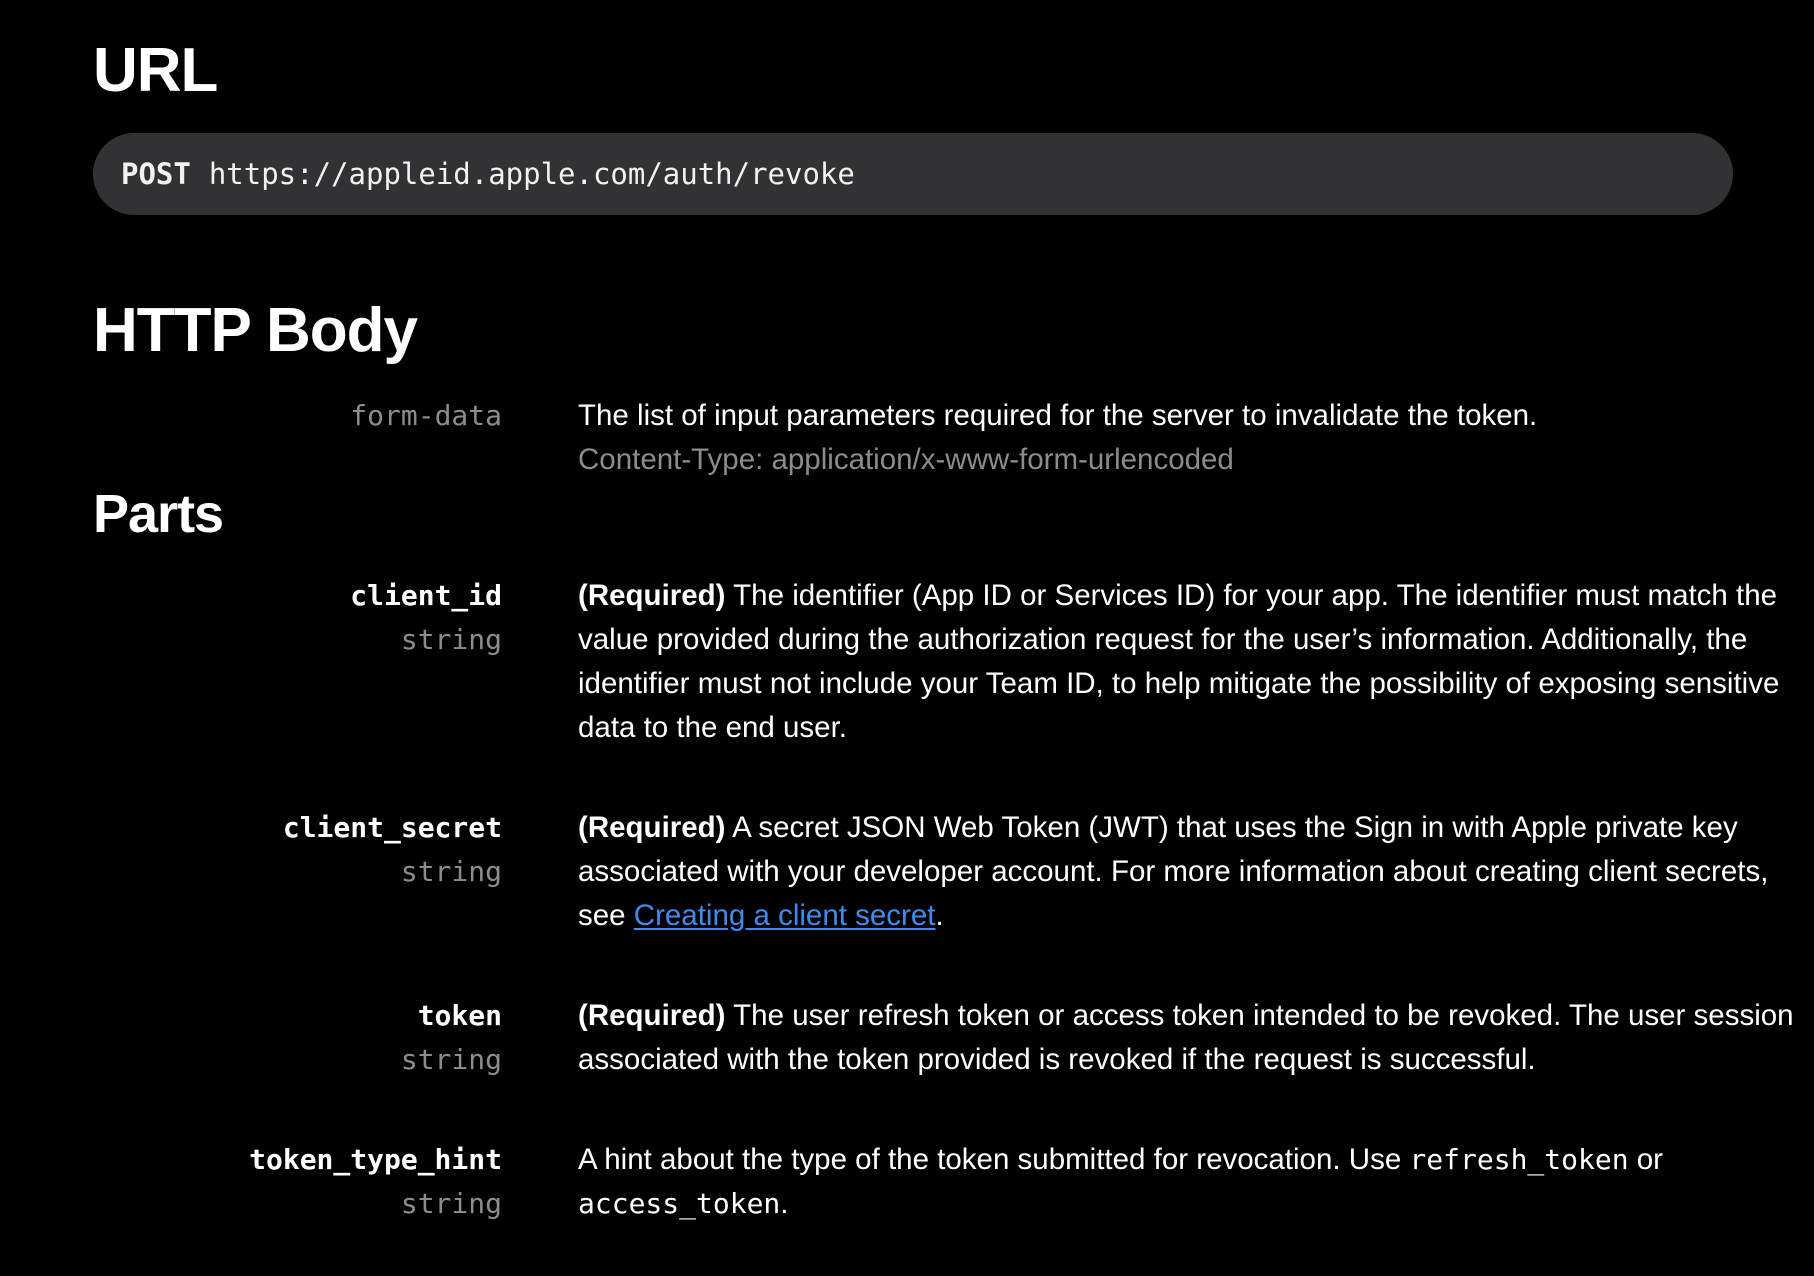 The width and height of the screenshot is (1814, 1276). Describe the element at coordinates (156, 174) in the screenshot. I see `http-method: POST` at that location.